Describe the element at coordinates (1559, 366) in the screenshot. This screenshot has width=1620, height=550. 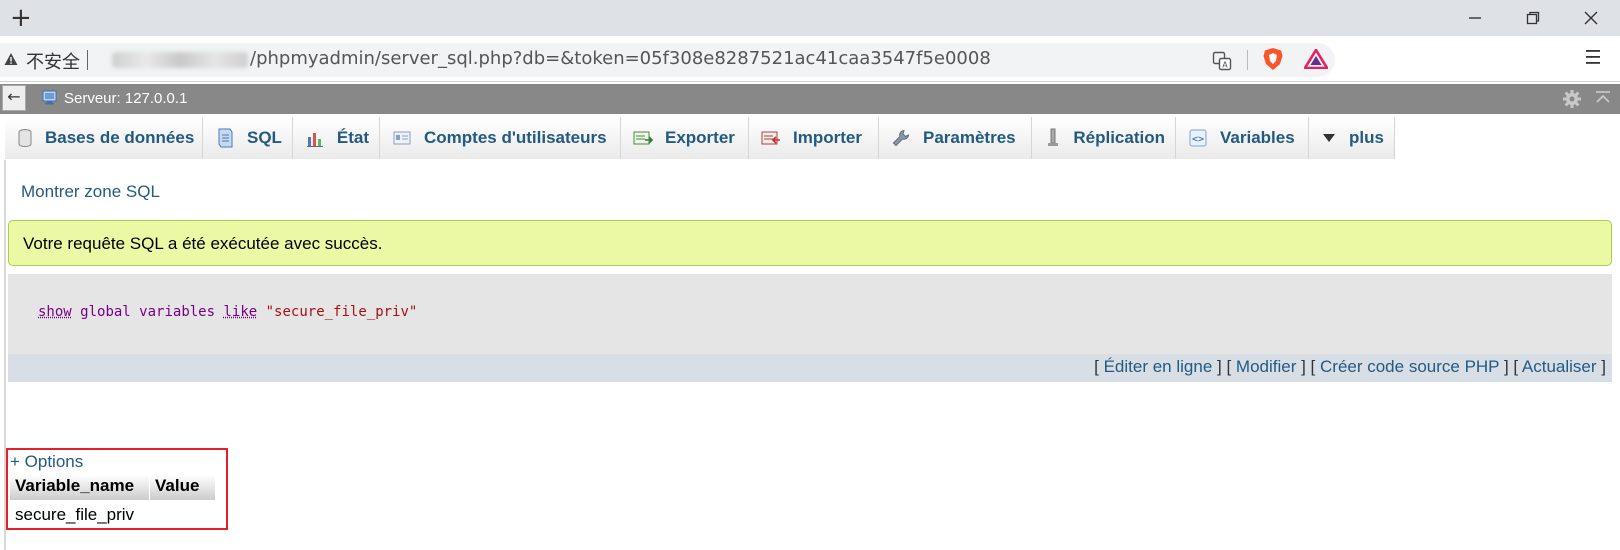
I see `refresh-link: Actualiser` at that location.